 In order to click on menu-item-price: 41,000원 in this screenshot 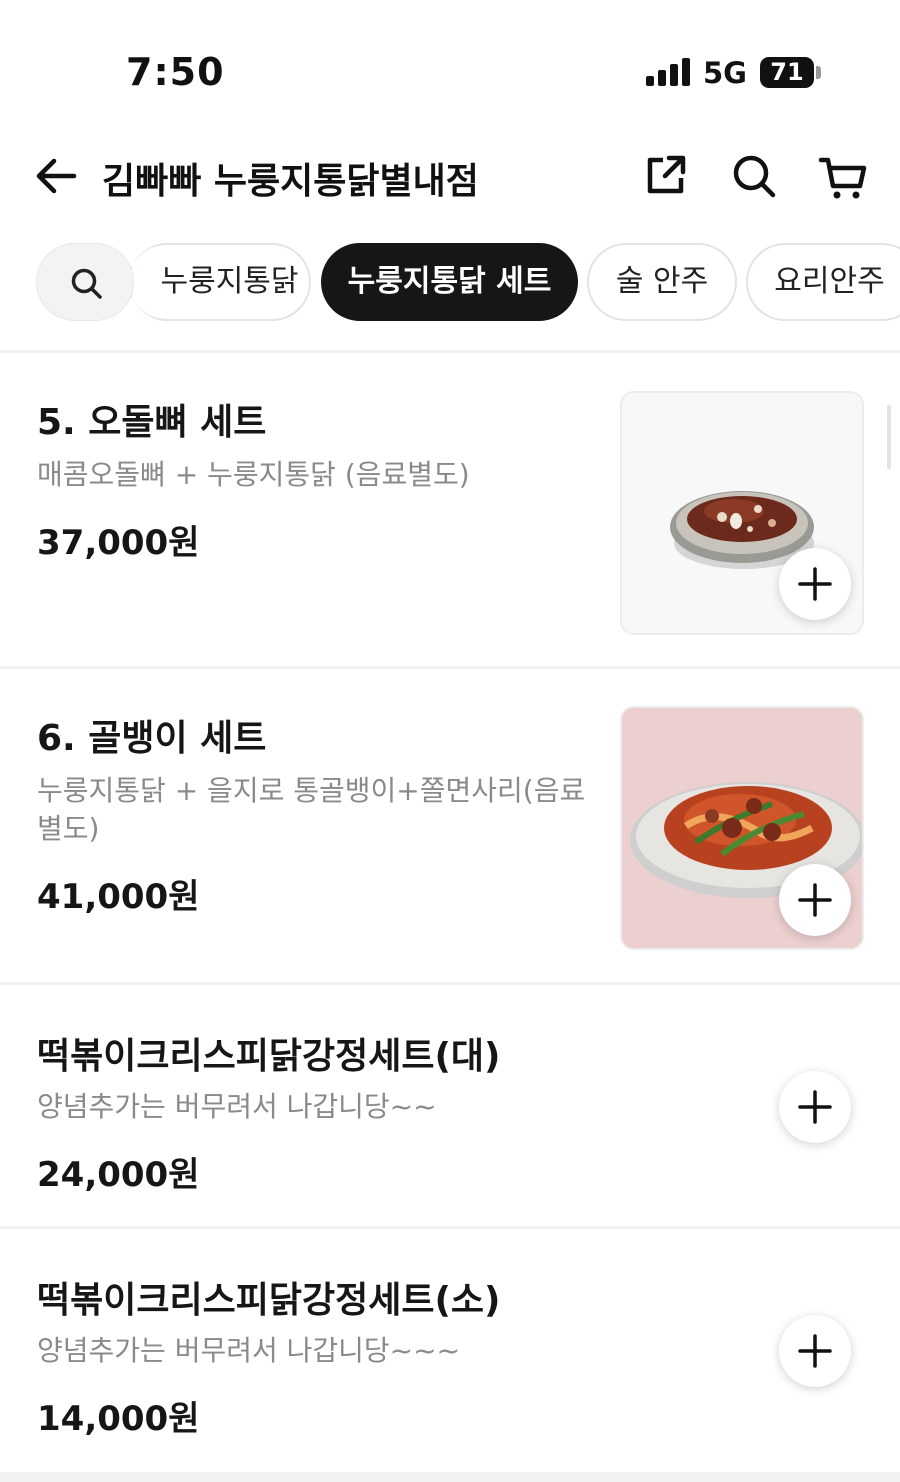, I will do `click(118, 897)`.